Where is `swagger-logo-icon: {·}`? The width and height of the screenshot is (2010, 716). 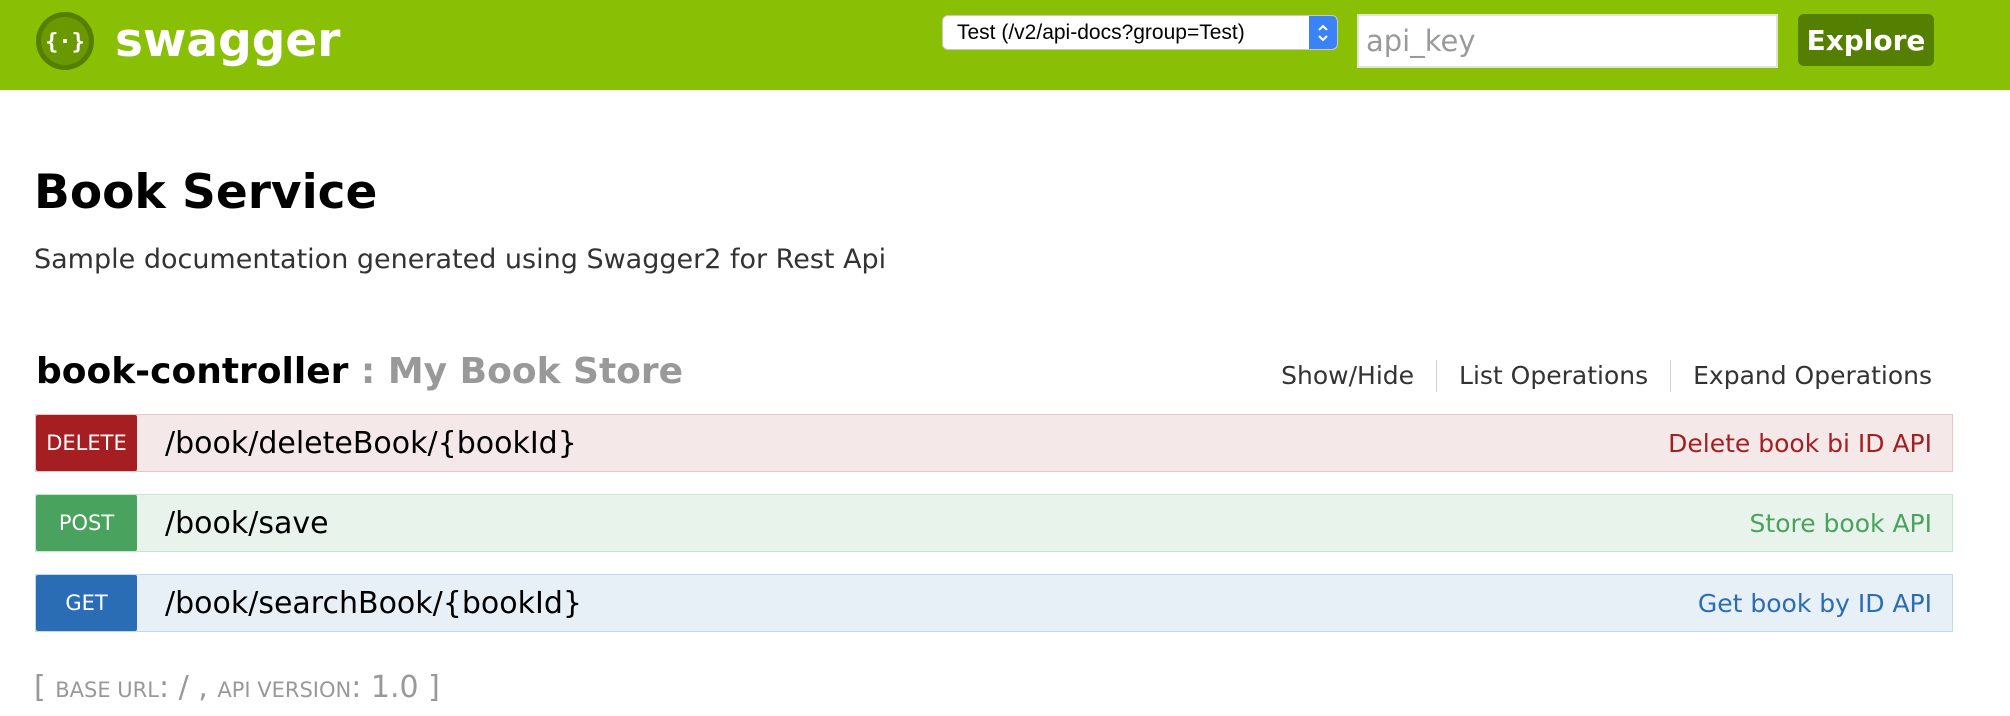 swagger-logo-icon: {·} is located at coordinates (65, 41).